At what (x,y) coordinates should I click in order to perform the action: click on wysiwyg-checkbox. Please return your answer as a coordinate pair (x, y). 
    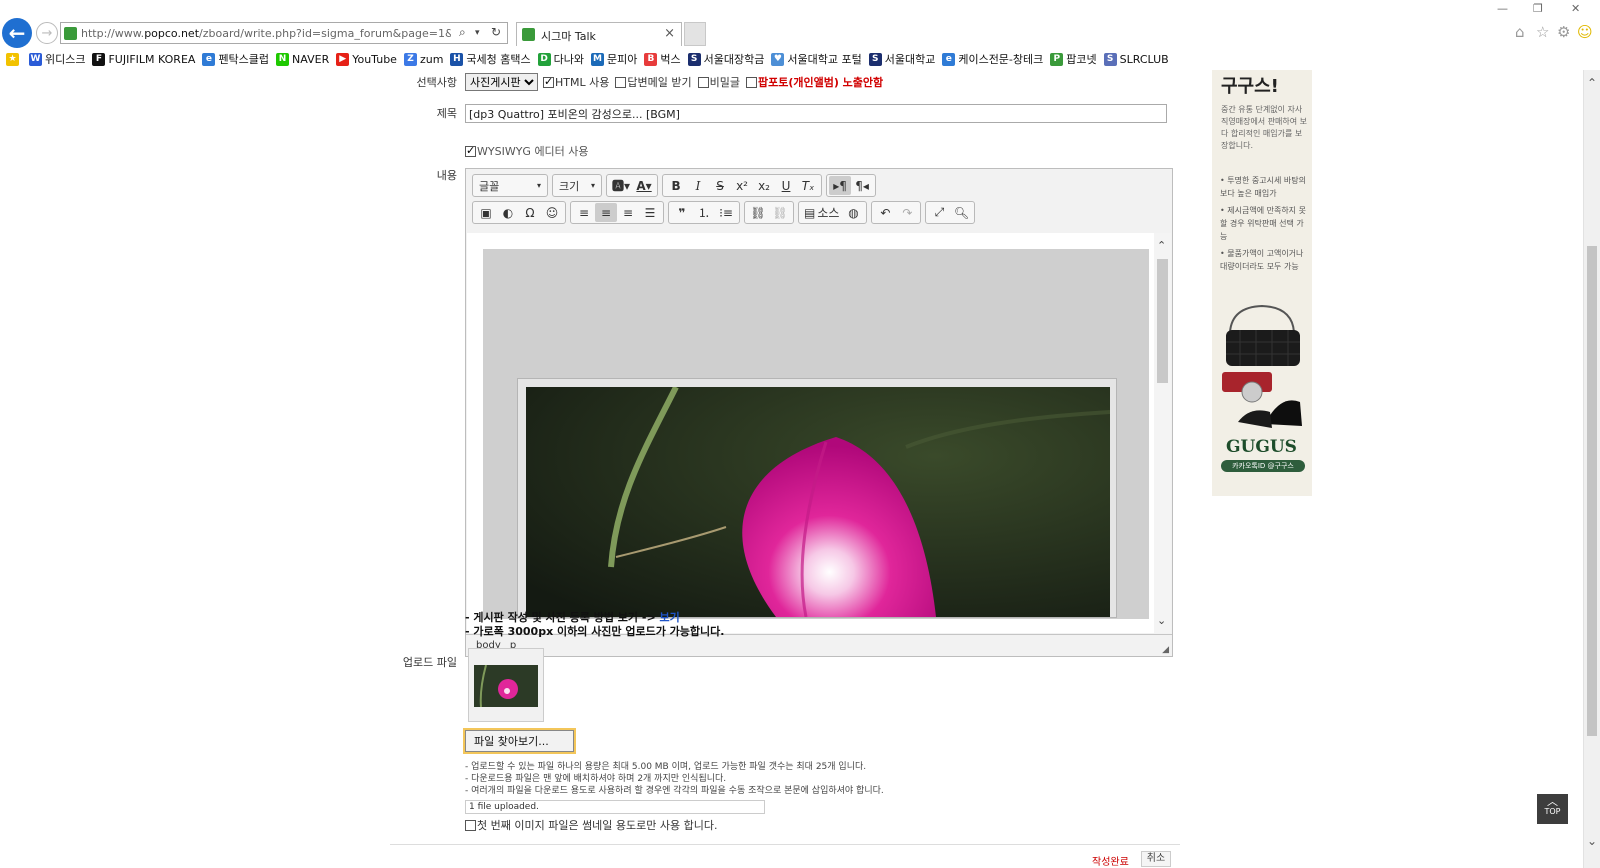
    Looking at the image, I should click on (470, 150).